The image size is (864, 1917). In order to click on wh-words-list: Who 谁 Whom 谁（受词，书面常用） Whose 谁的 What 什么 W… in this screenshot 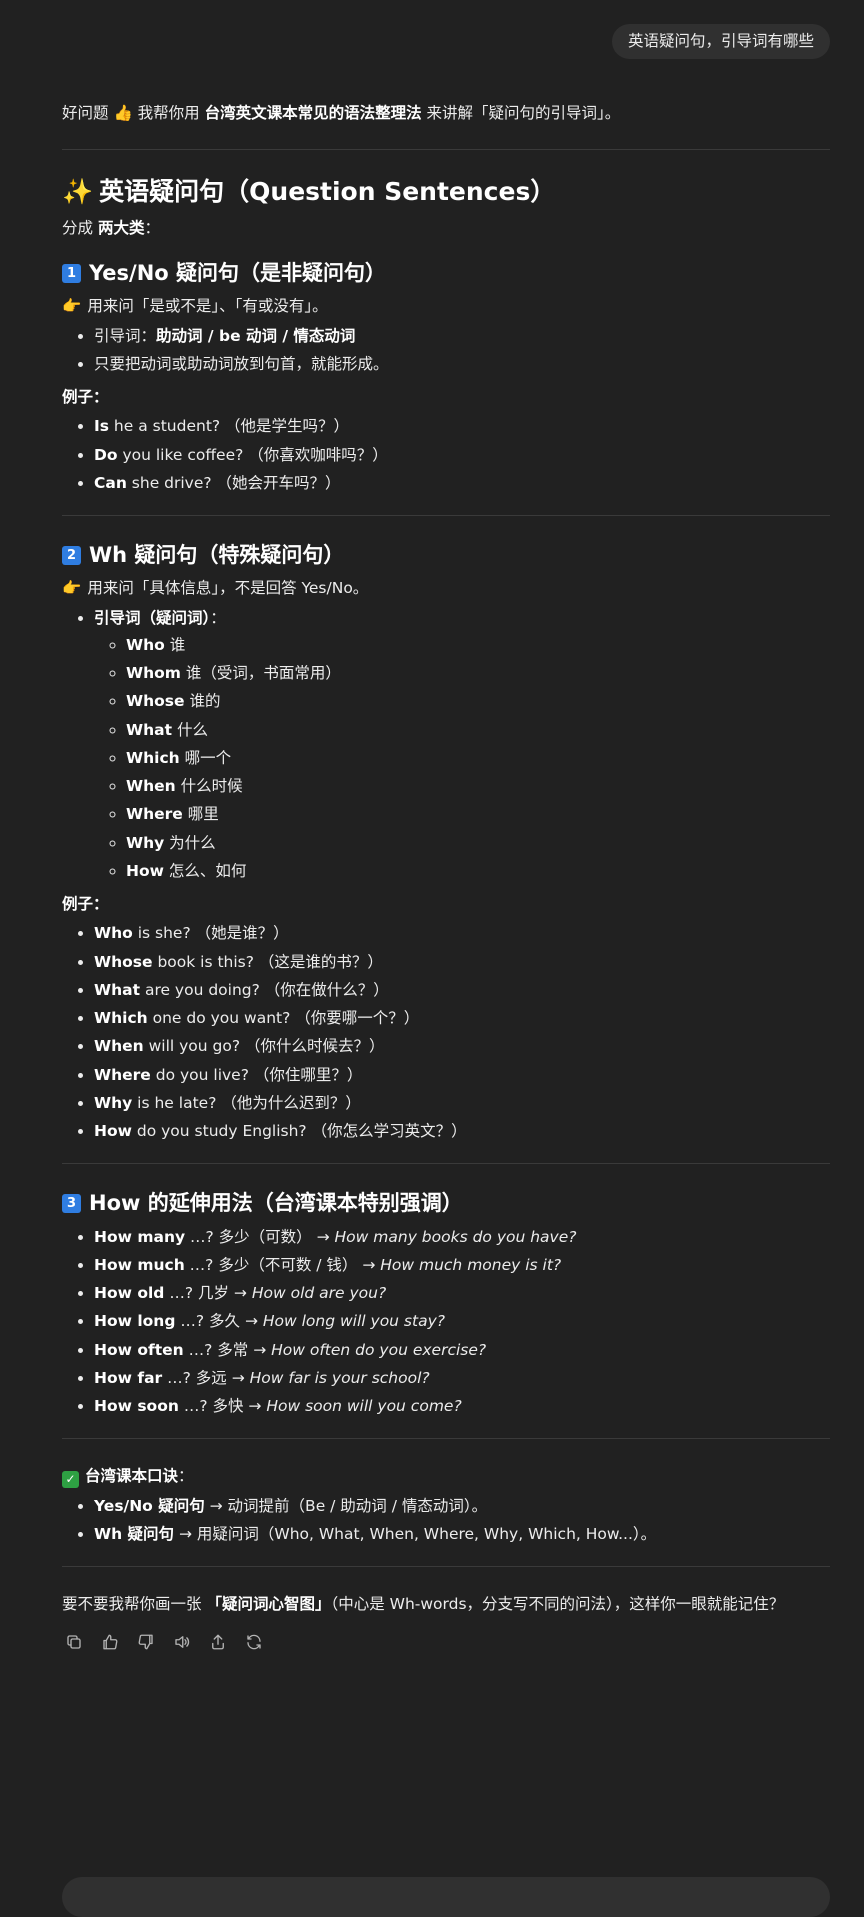, I will do `click(462, 758)`.